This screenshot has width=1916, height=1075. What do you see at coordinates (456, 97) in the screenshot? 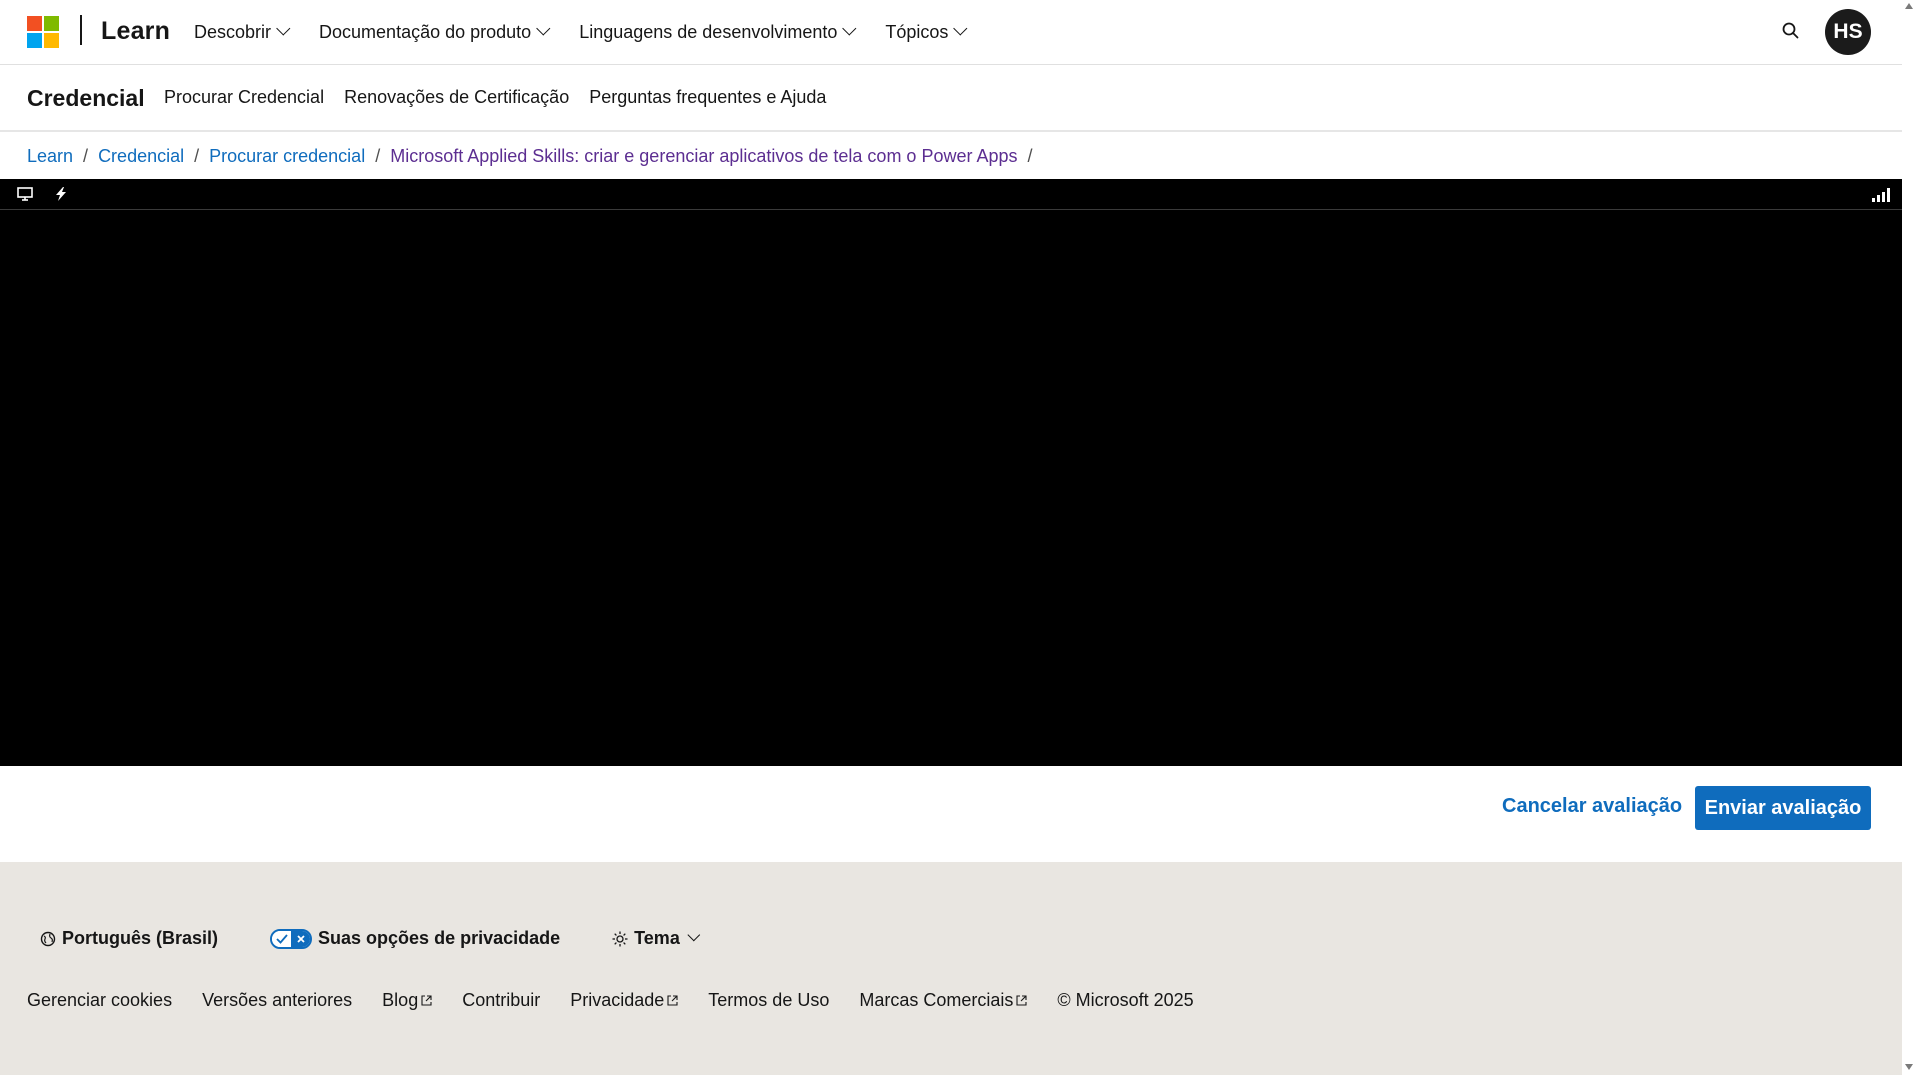
I see `subnav-renovacoes: Renovações de Certificação` at bounding box center [456, 97].